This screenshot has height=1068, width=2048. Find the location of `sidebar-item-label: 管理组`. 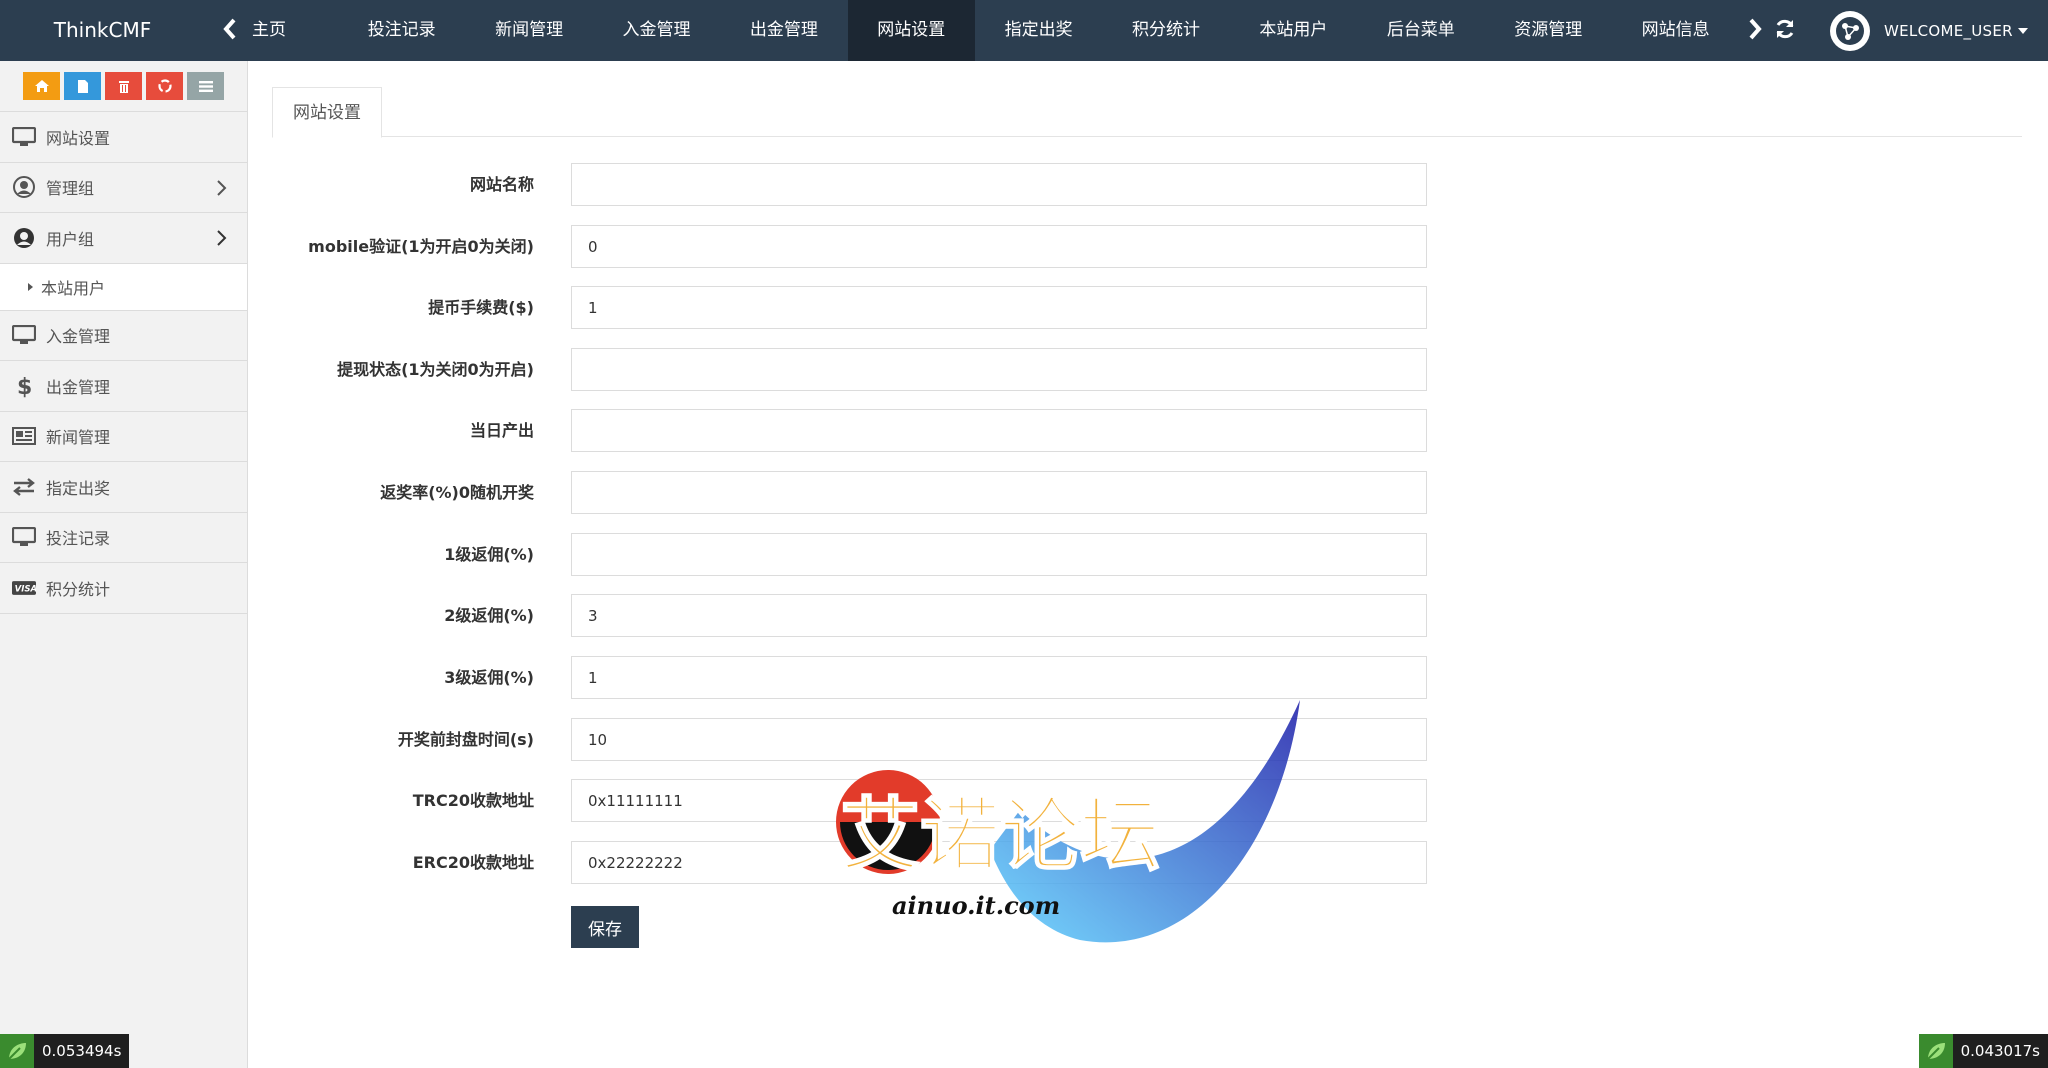

sidebar-item-label: 管理组 is located at coordinates (70, 189).